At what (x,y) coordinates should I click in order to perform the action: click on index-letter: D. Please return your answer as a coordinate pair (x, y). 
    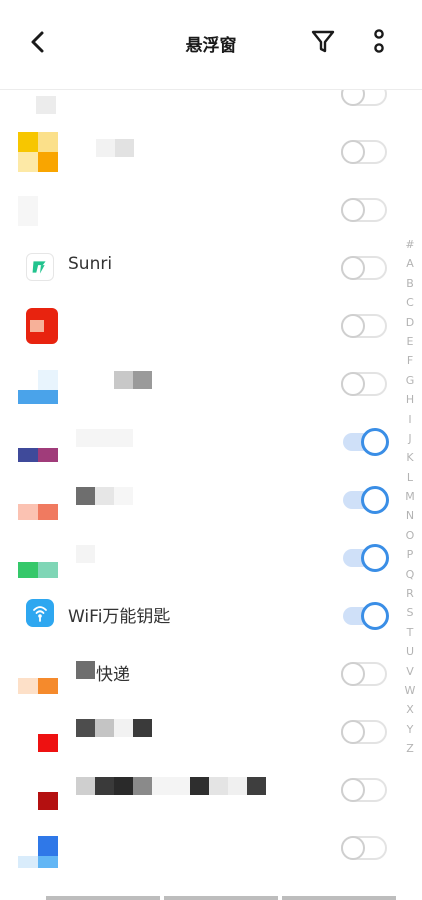
    Looking at the image, I should click on (410, 322).